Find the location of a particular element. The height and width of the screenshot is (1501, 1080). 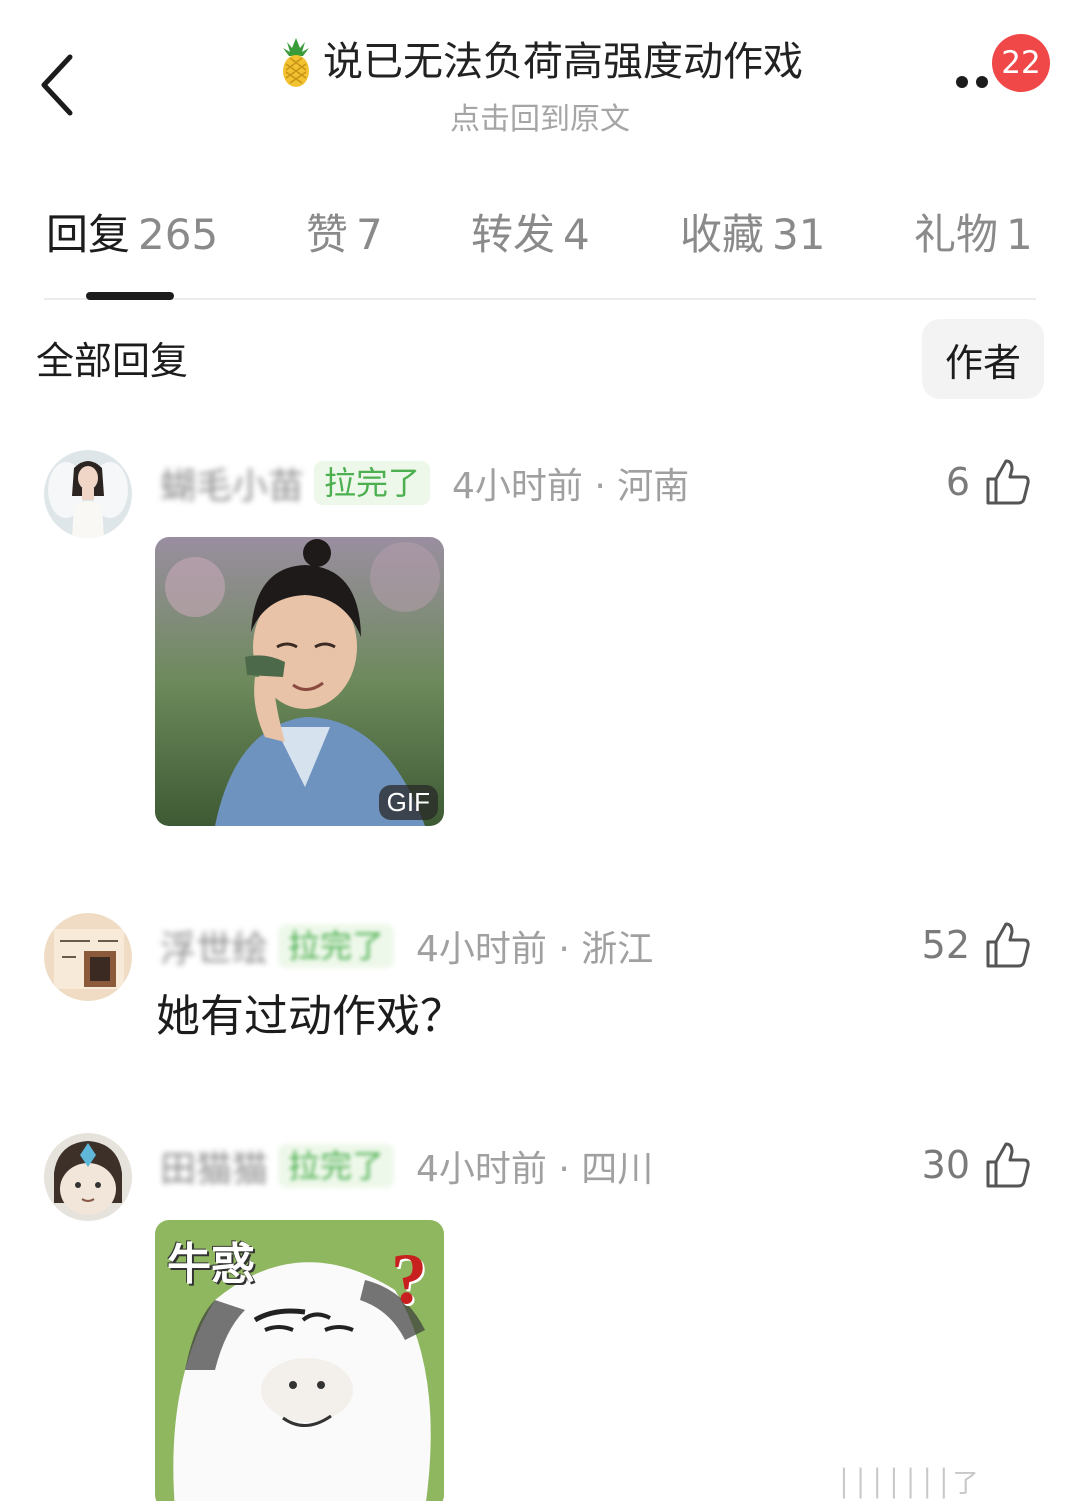

active-tab-indicator is located at coordinates (130, 296).